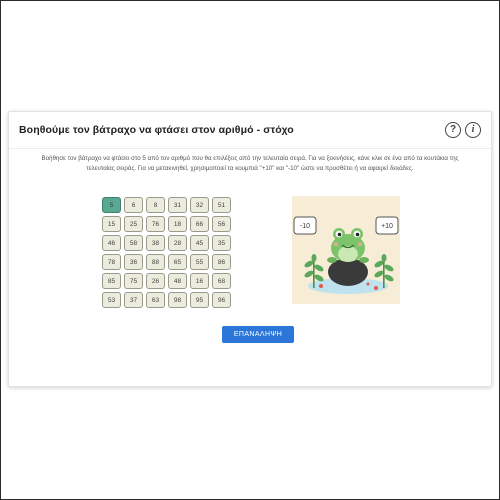 The width and height of the screenshot is (500, 500). I want to click on grid-cell: 38, so click(155, 243).